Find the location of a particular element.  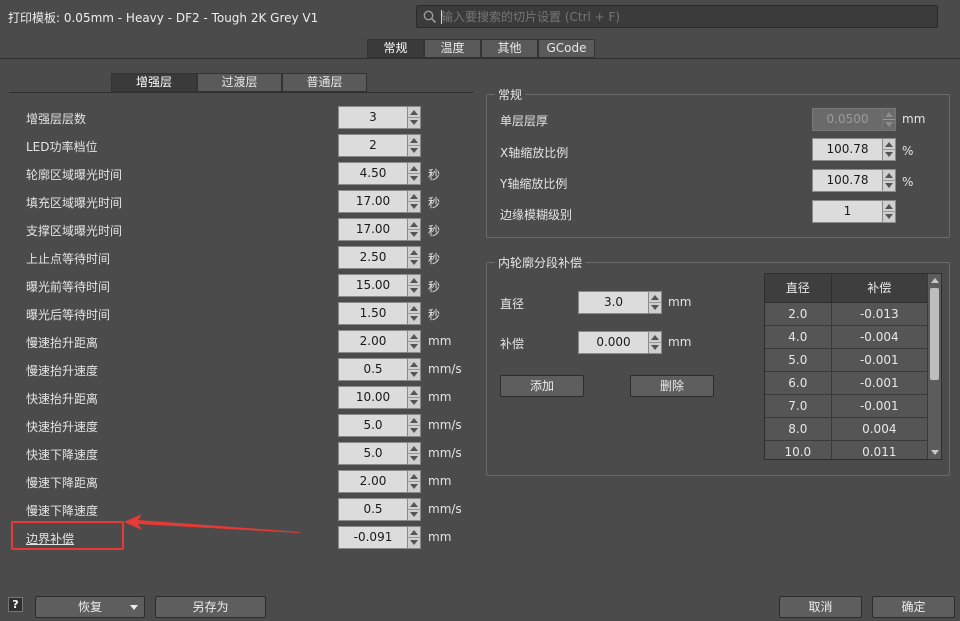

diameter-spinbox: 3.0 is located at coordinates (620, 302).